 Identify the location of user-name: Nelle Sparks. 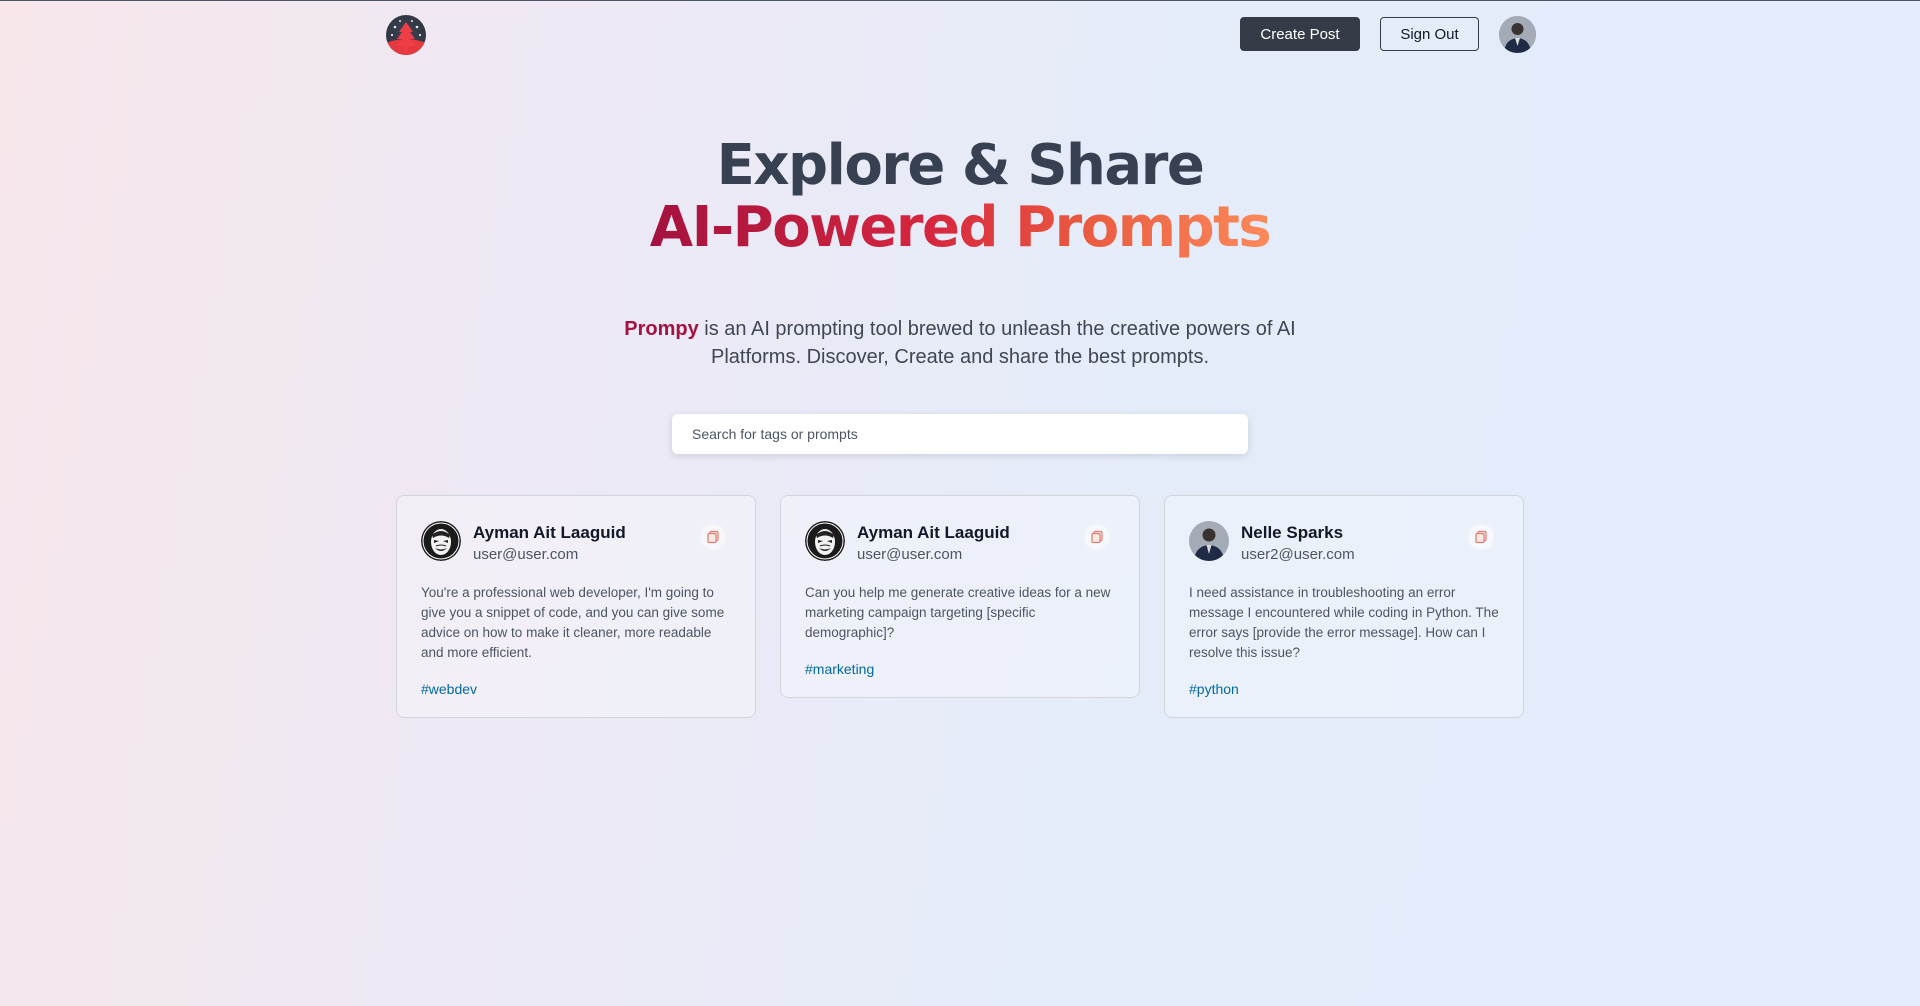
(1292, 533).